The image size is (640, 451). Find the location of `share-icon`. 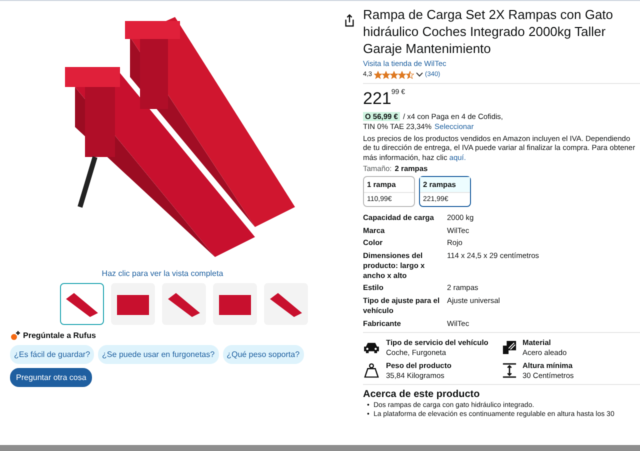

share-icon is located at coordinates (349, 20).